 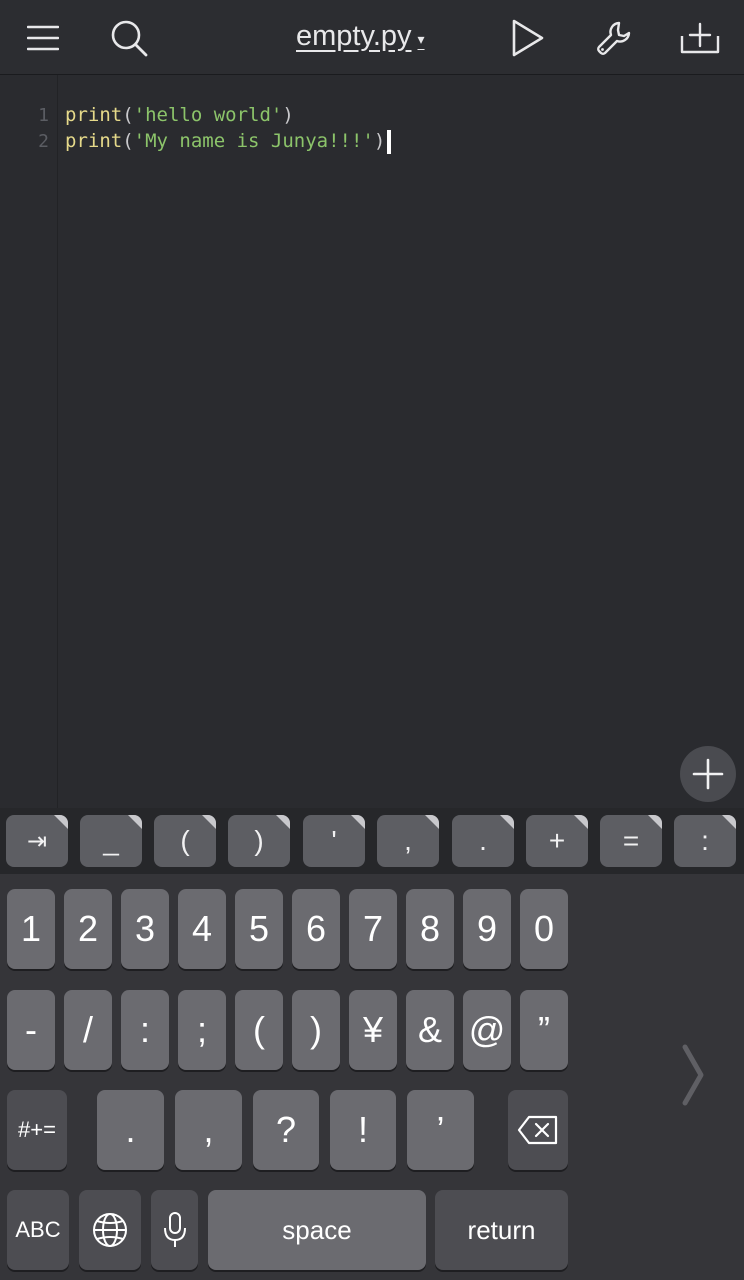 What do you see at coordinates (501, 1230) in the screenshot?
I see `return-key: return` at bounding box center [501, 1230].